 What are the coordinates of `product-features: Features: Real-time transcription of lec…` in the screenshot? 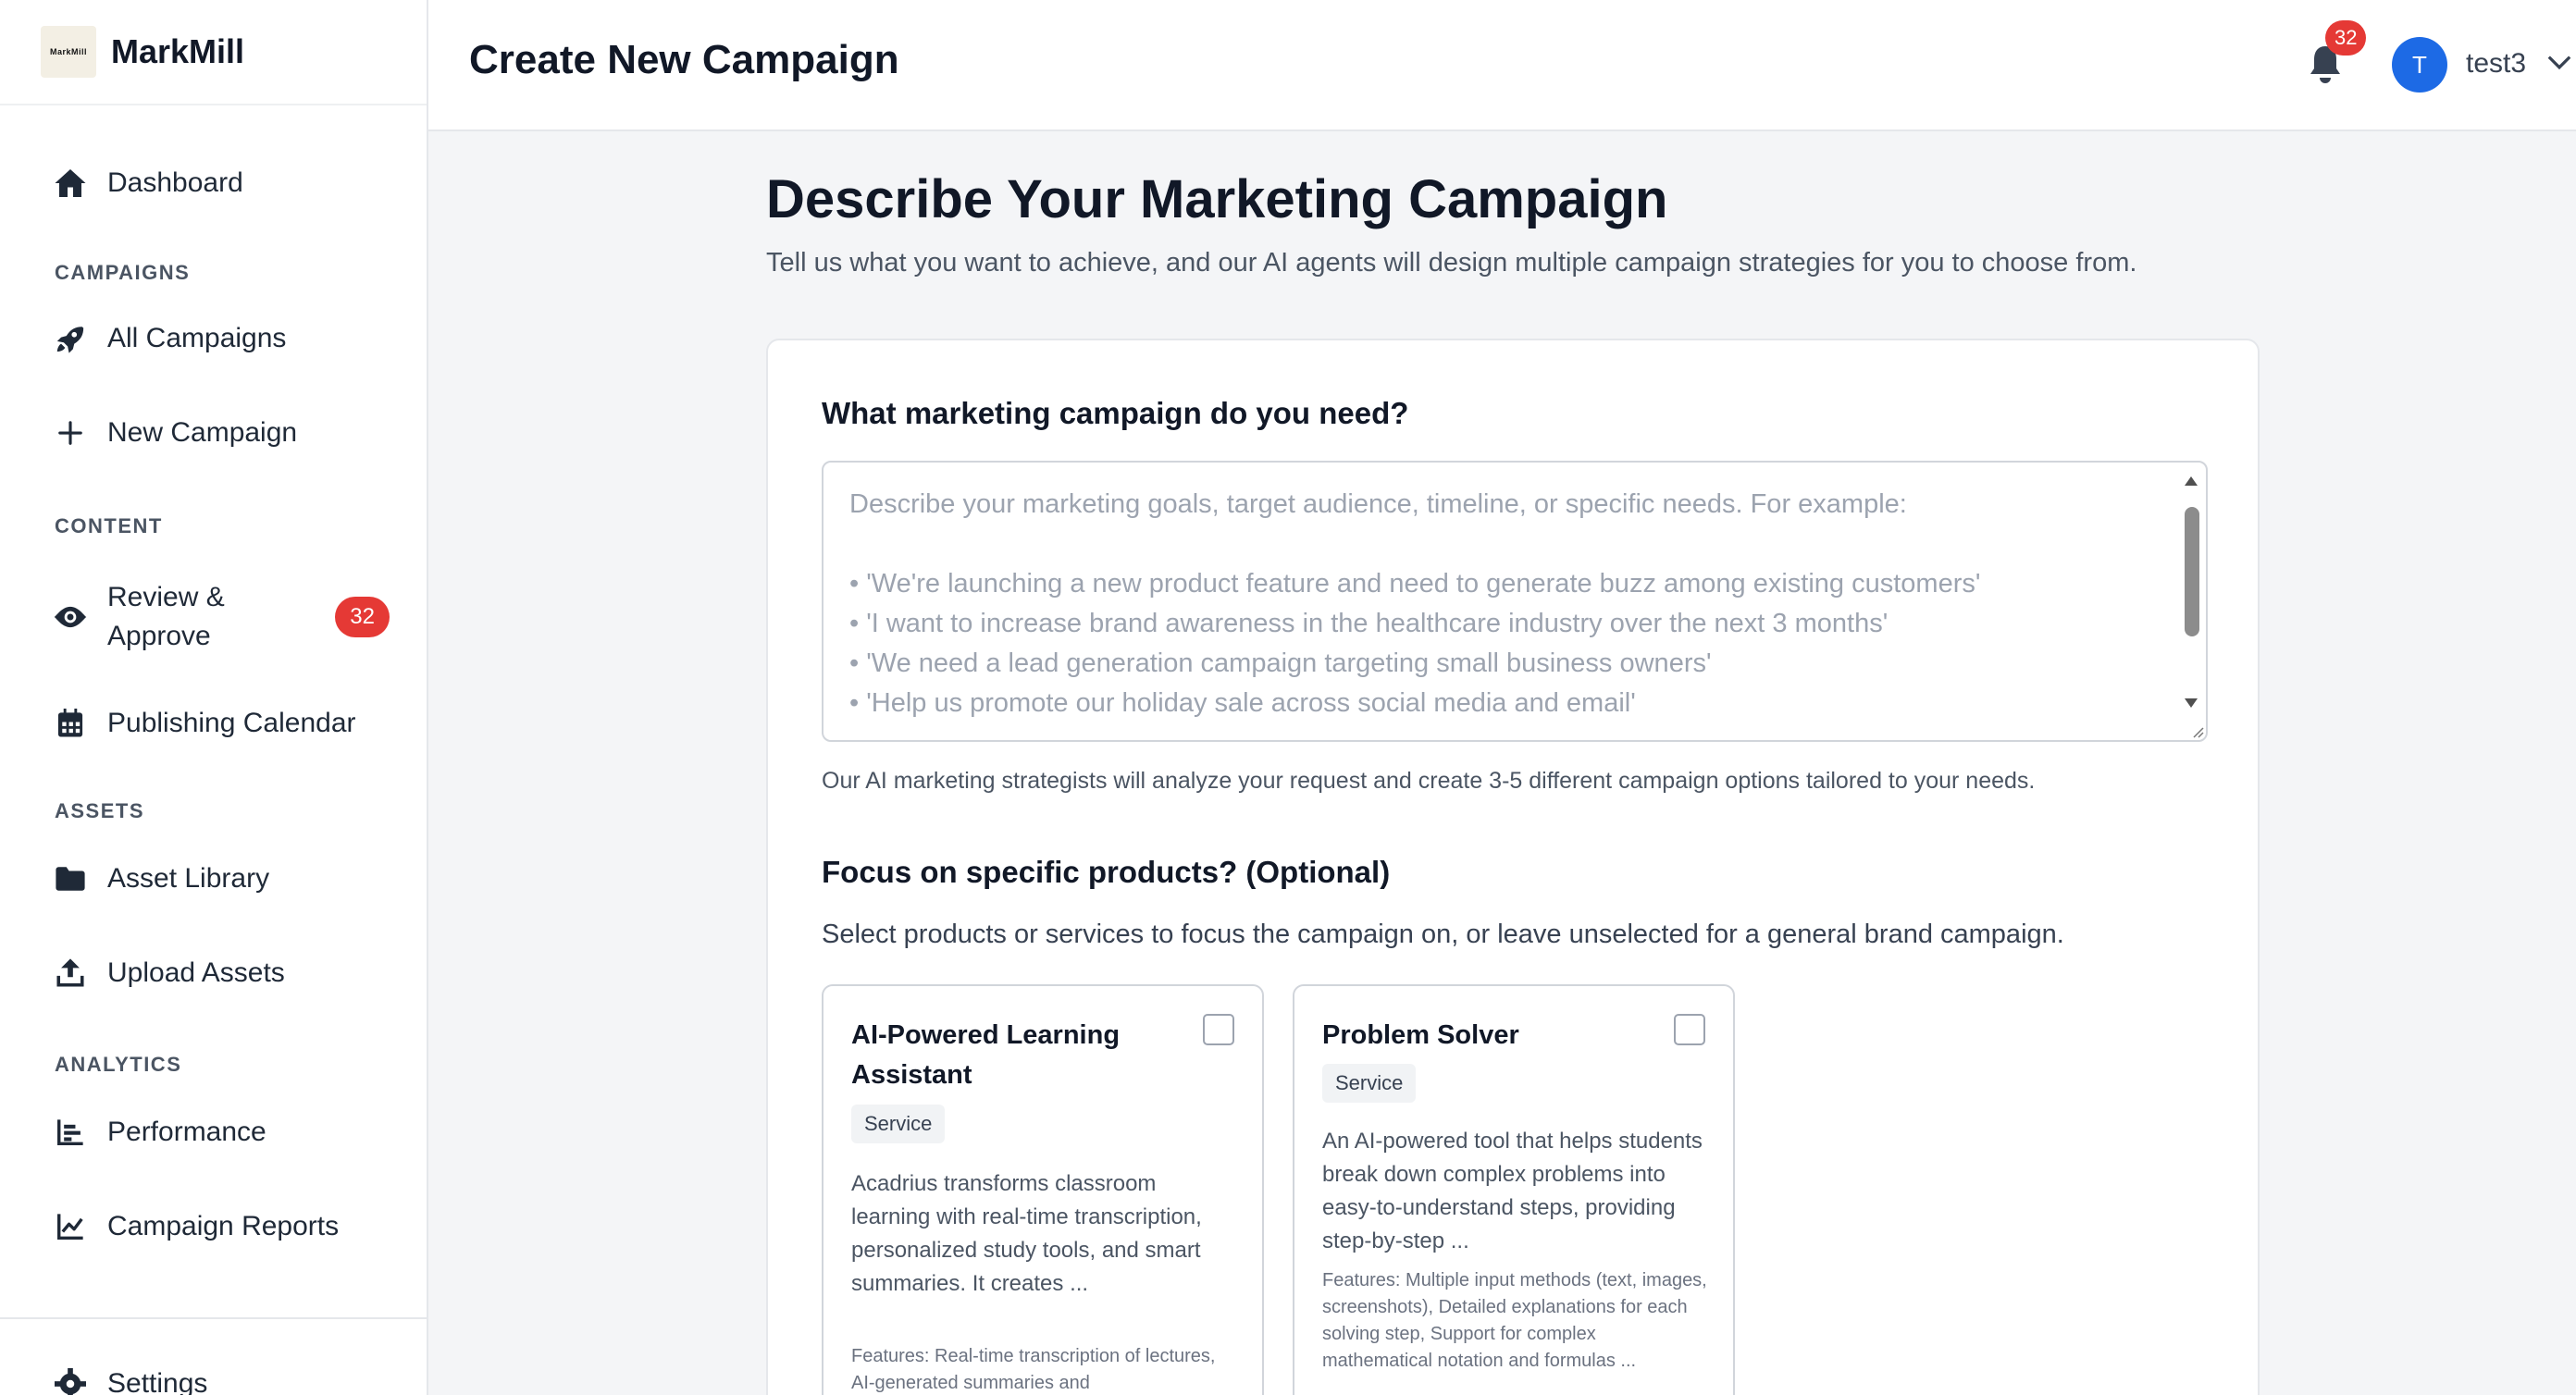 It's located at (1034, 1369).